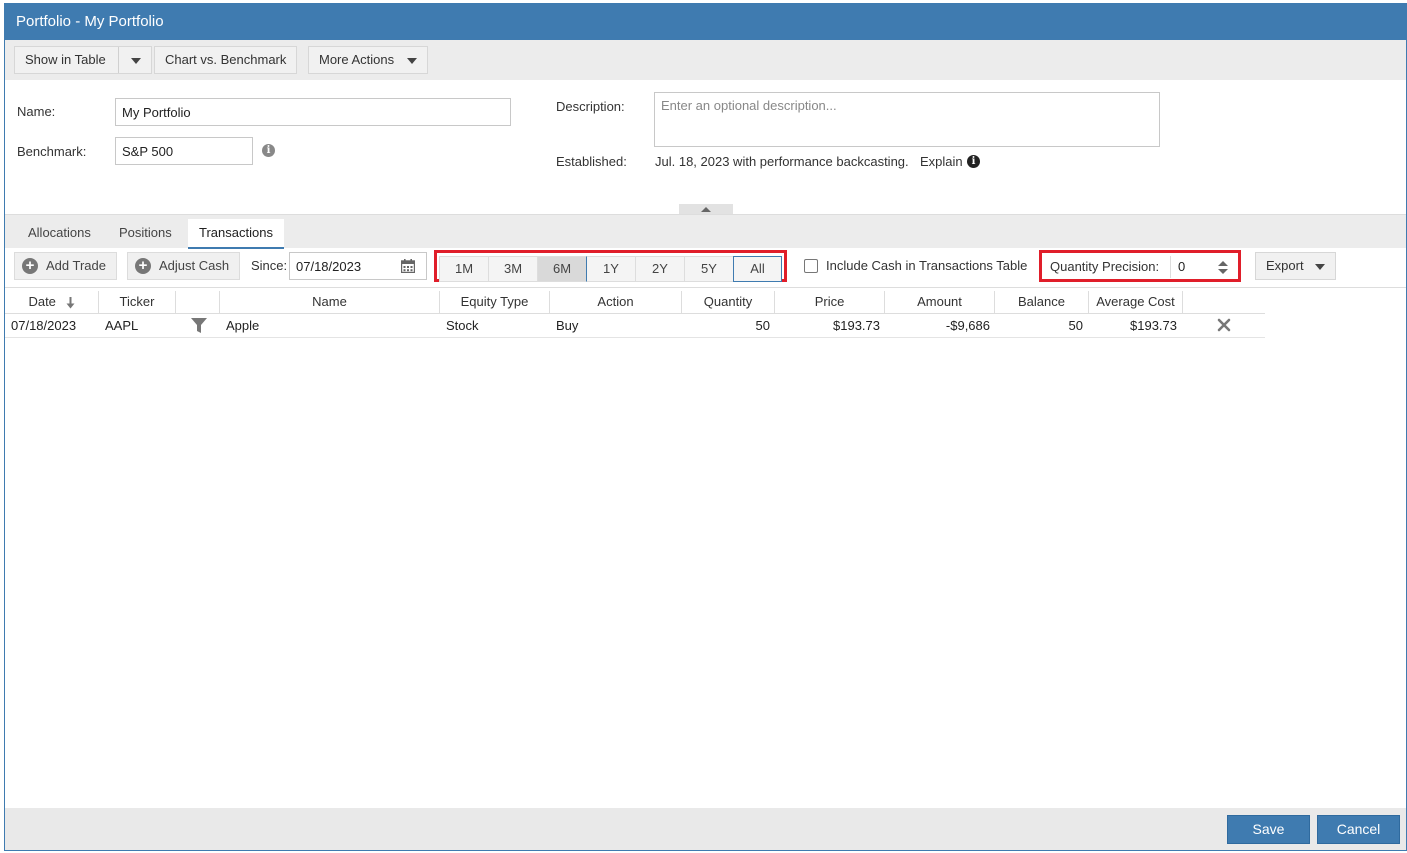 This screenshot has width=1407, height=853. I want to click on range-1m-button: 1M, so click(464, 269).